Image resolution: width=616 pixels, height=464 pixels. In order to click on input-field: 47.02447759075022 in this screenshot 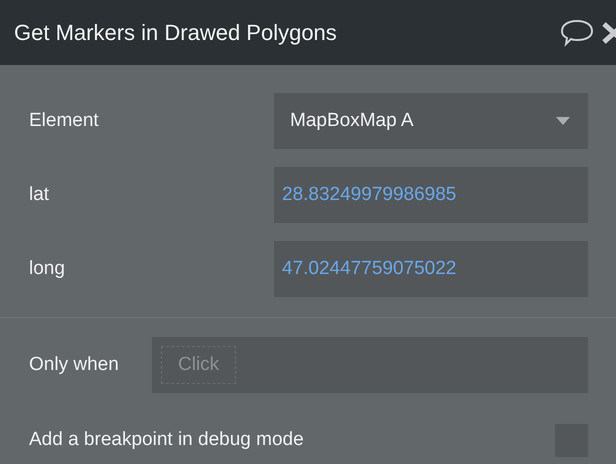, I will do `click(431, 269)`.